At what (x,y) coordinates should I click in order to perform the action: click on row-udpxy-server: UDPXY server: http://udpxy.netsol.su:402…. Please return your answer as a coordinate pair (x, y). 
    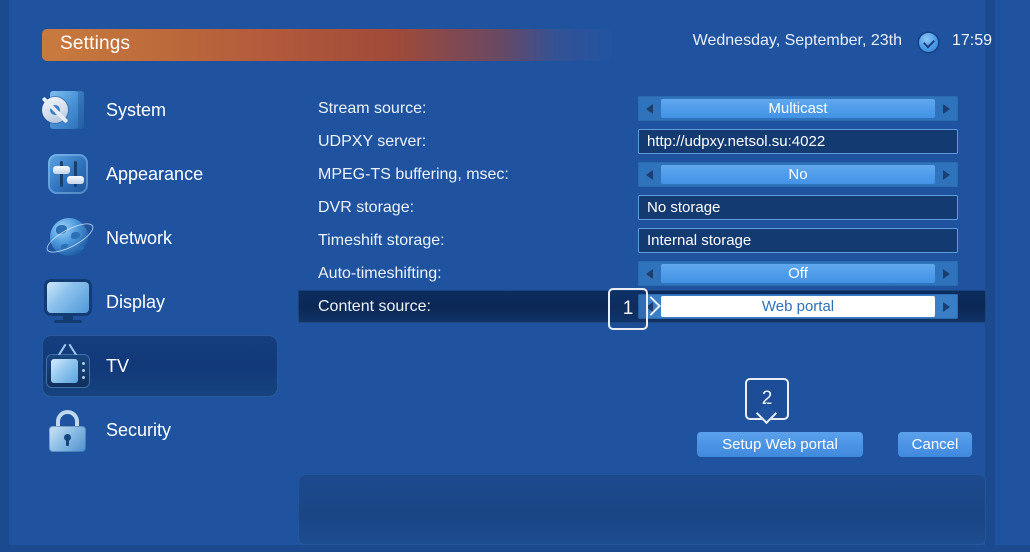
    Looking at the image, I should click on (642, 141).